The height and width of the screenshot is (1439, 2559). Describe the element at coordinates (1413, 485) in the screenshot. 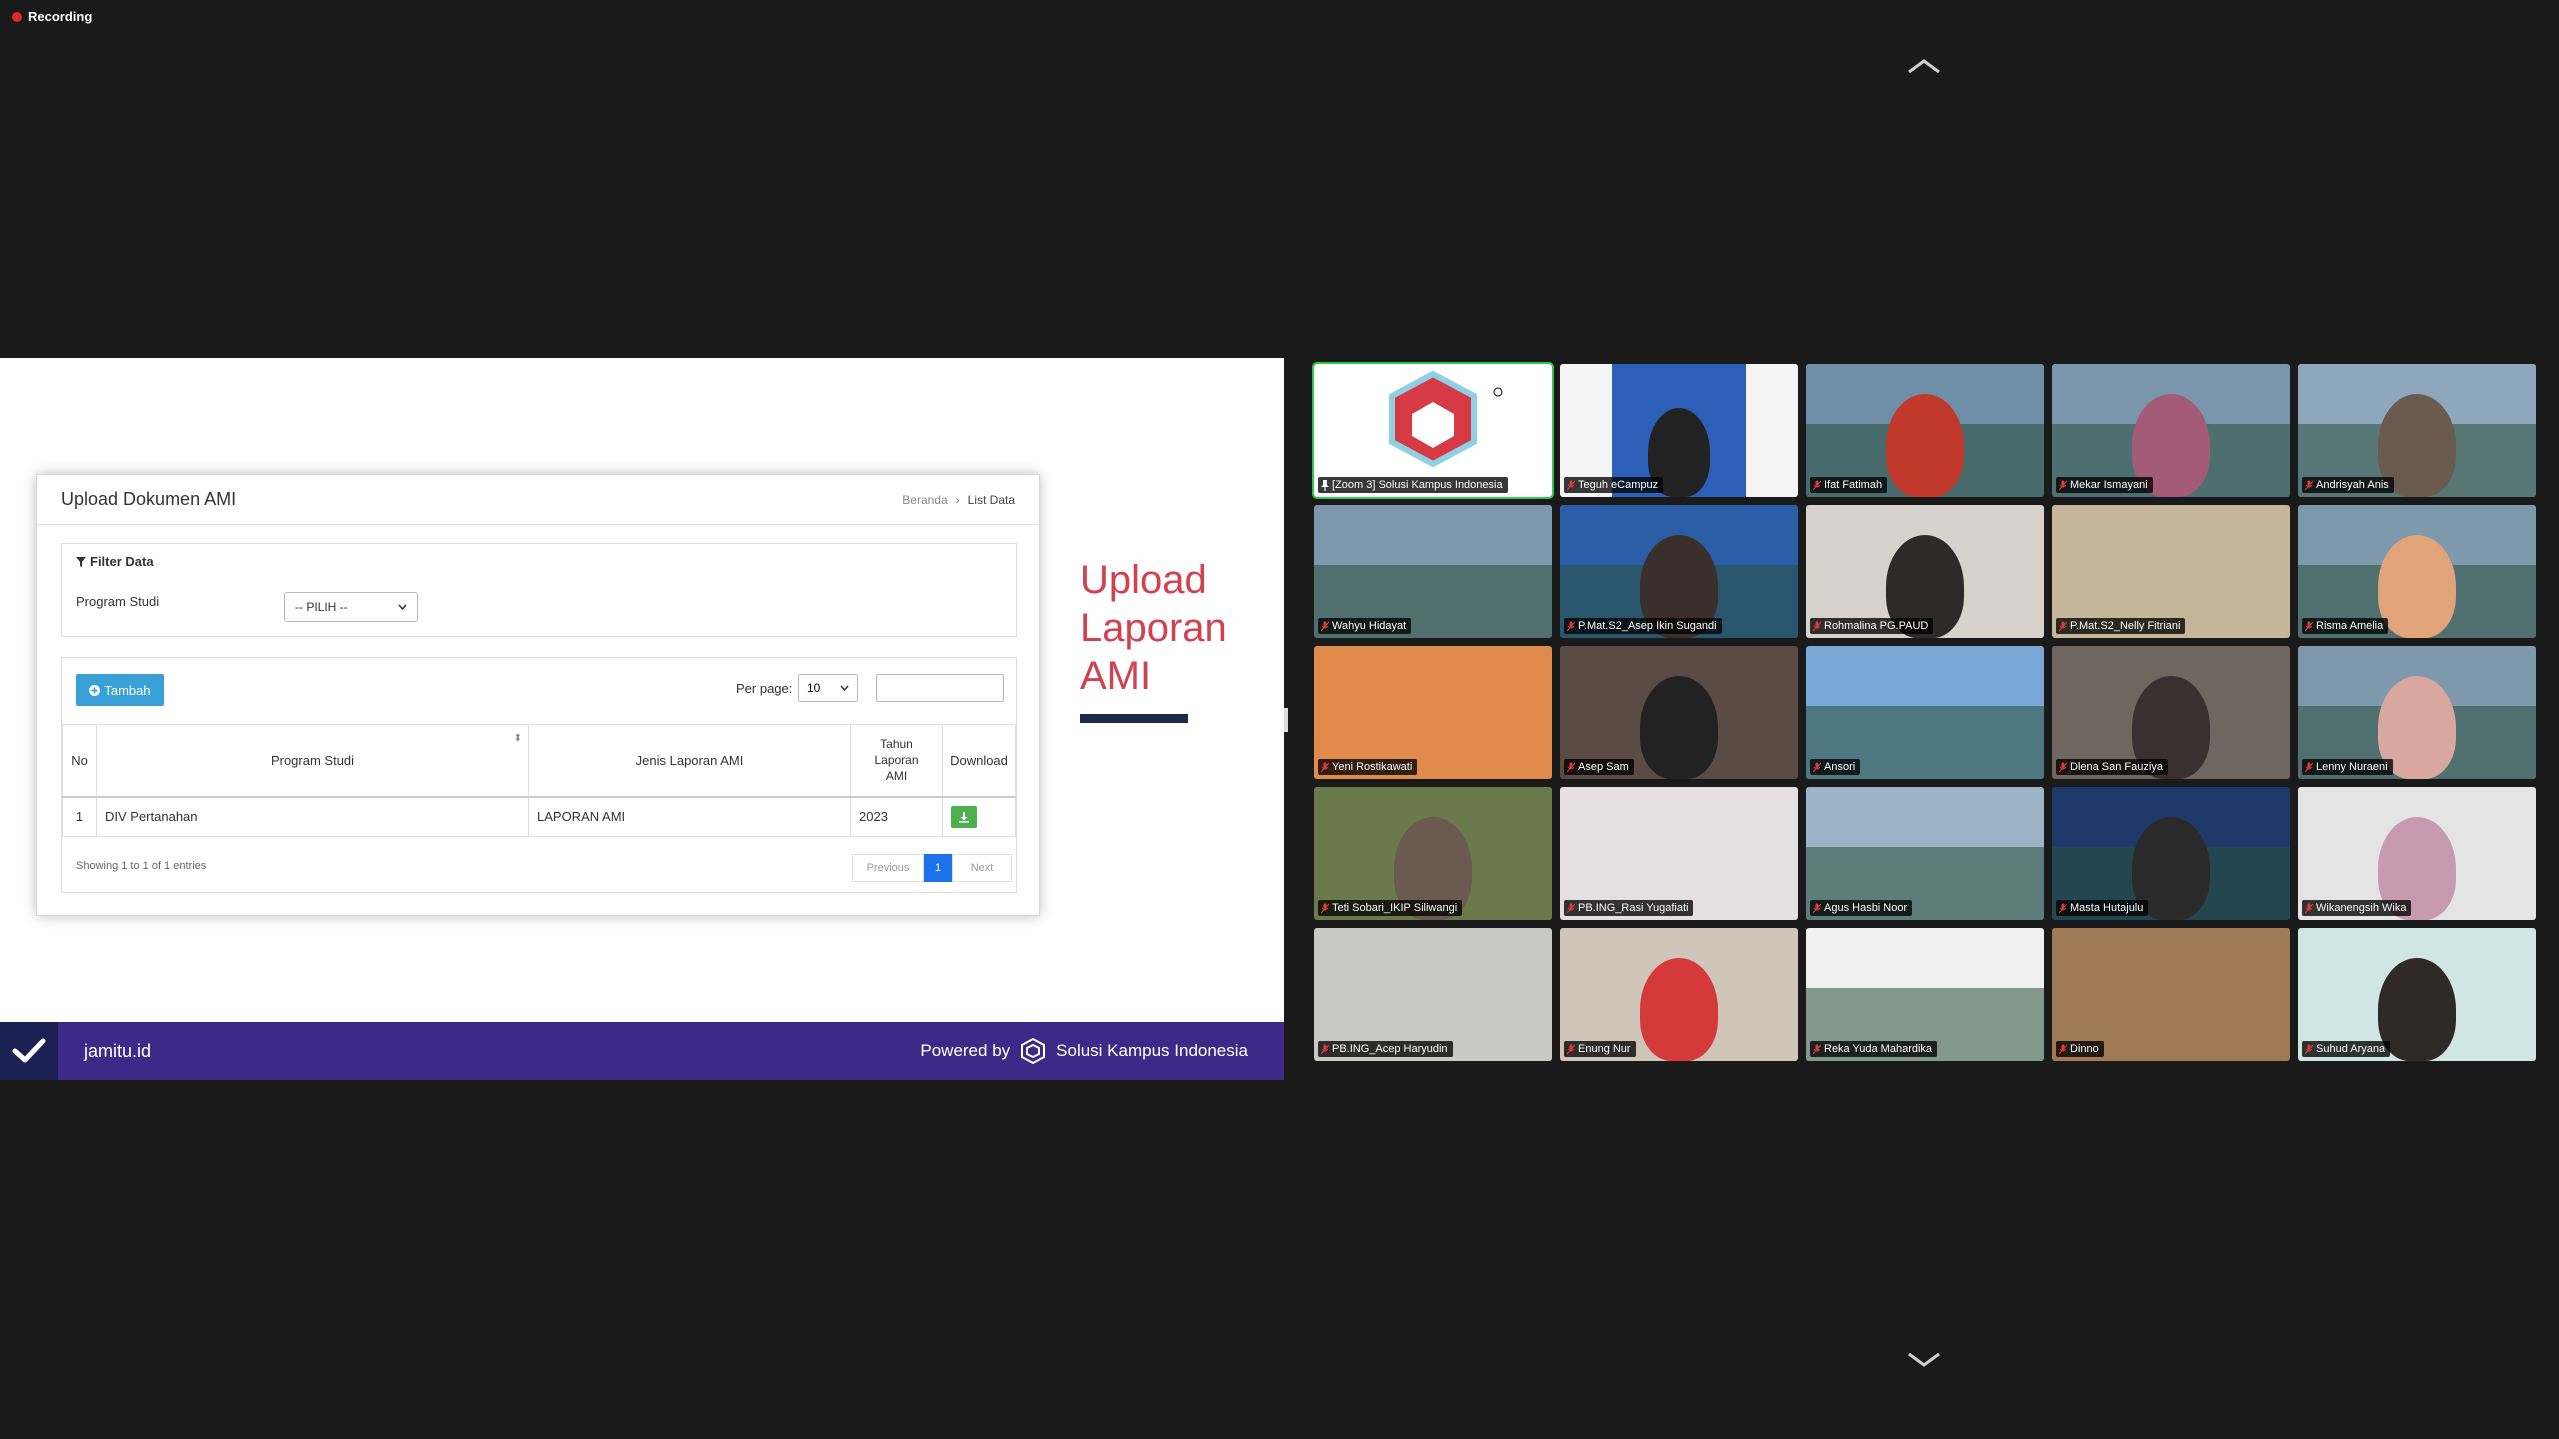

I see `participant-name-tag: [Zoom 3] Solusi Kampus Indonesia` at that location.